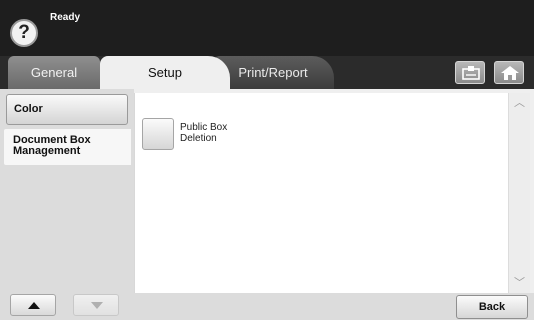  What do you see at coordinates (334, 306) in the screenshot?
I see `bottom-bar: Back` at bounding box center [334, 306].